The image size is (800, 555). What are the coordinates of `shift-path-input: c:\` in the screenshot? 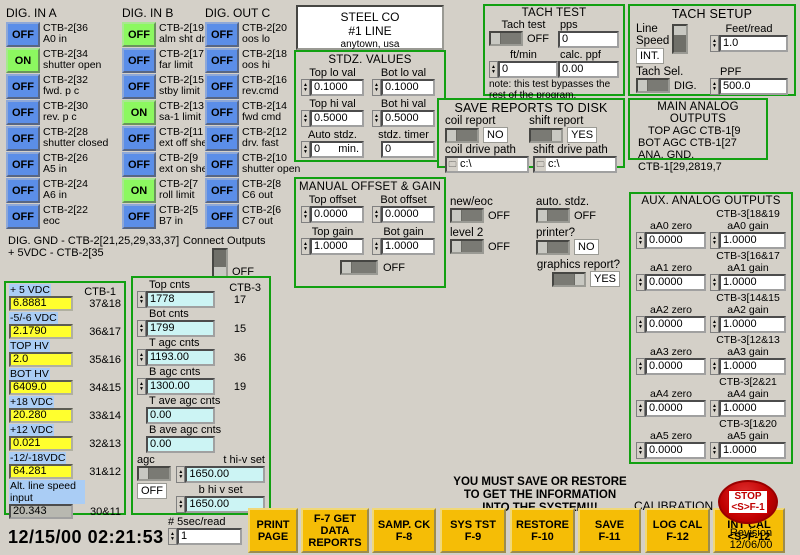 It's located at (581, 164).